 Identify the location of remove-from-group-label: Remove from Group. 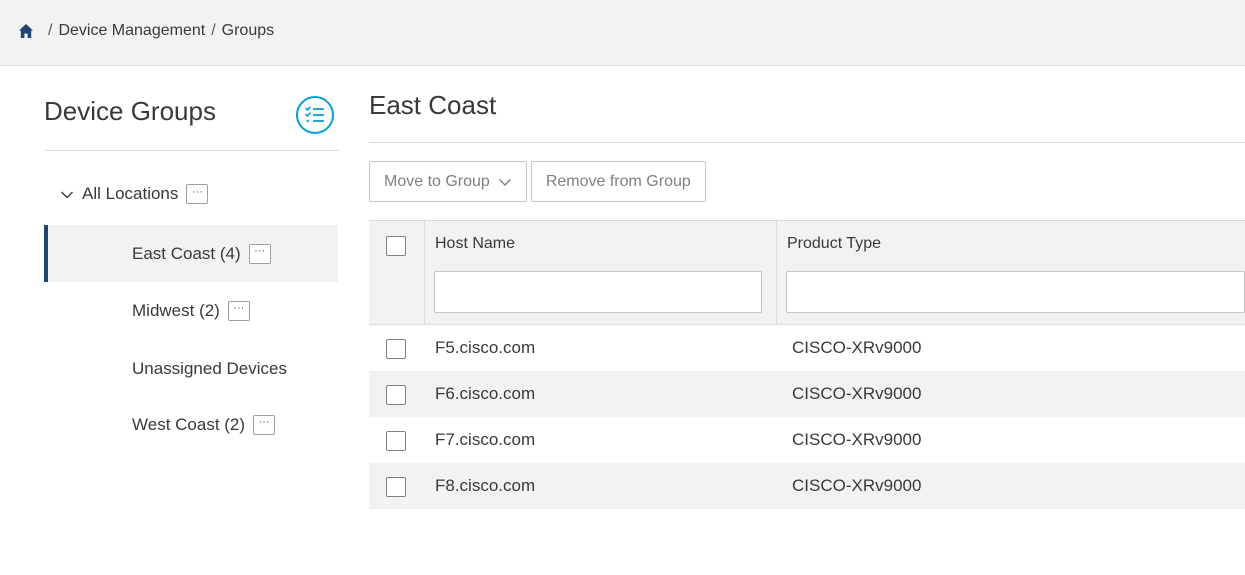
(618, 181).